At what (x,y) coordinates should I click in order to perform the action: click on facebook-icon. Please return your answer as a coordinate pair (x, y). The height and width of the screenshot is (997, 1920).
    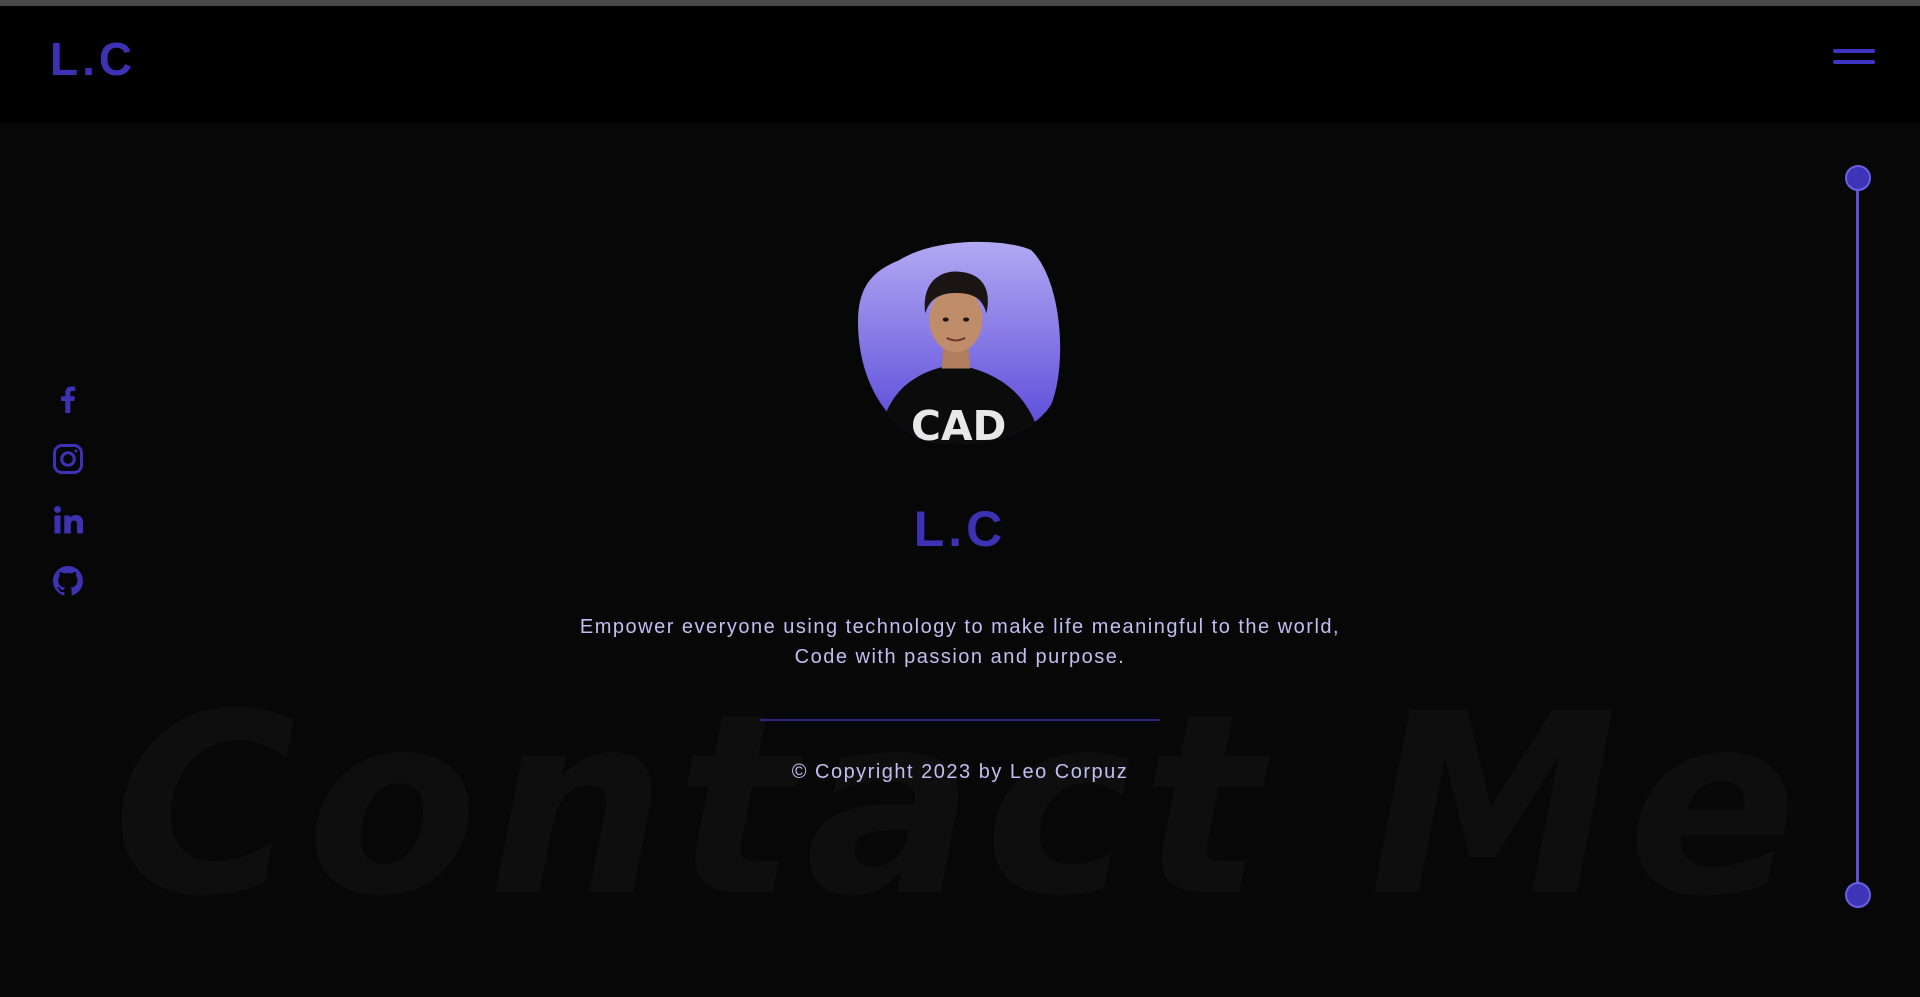
    Looking at the image, I should click on (68, 398).